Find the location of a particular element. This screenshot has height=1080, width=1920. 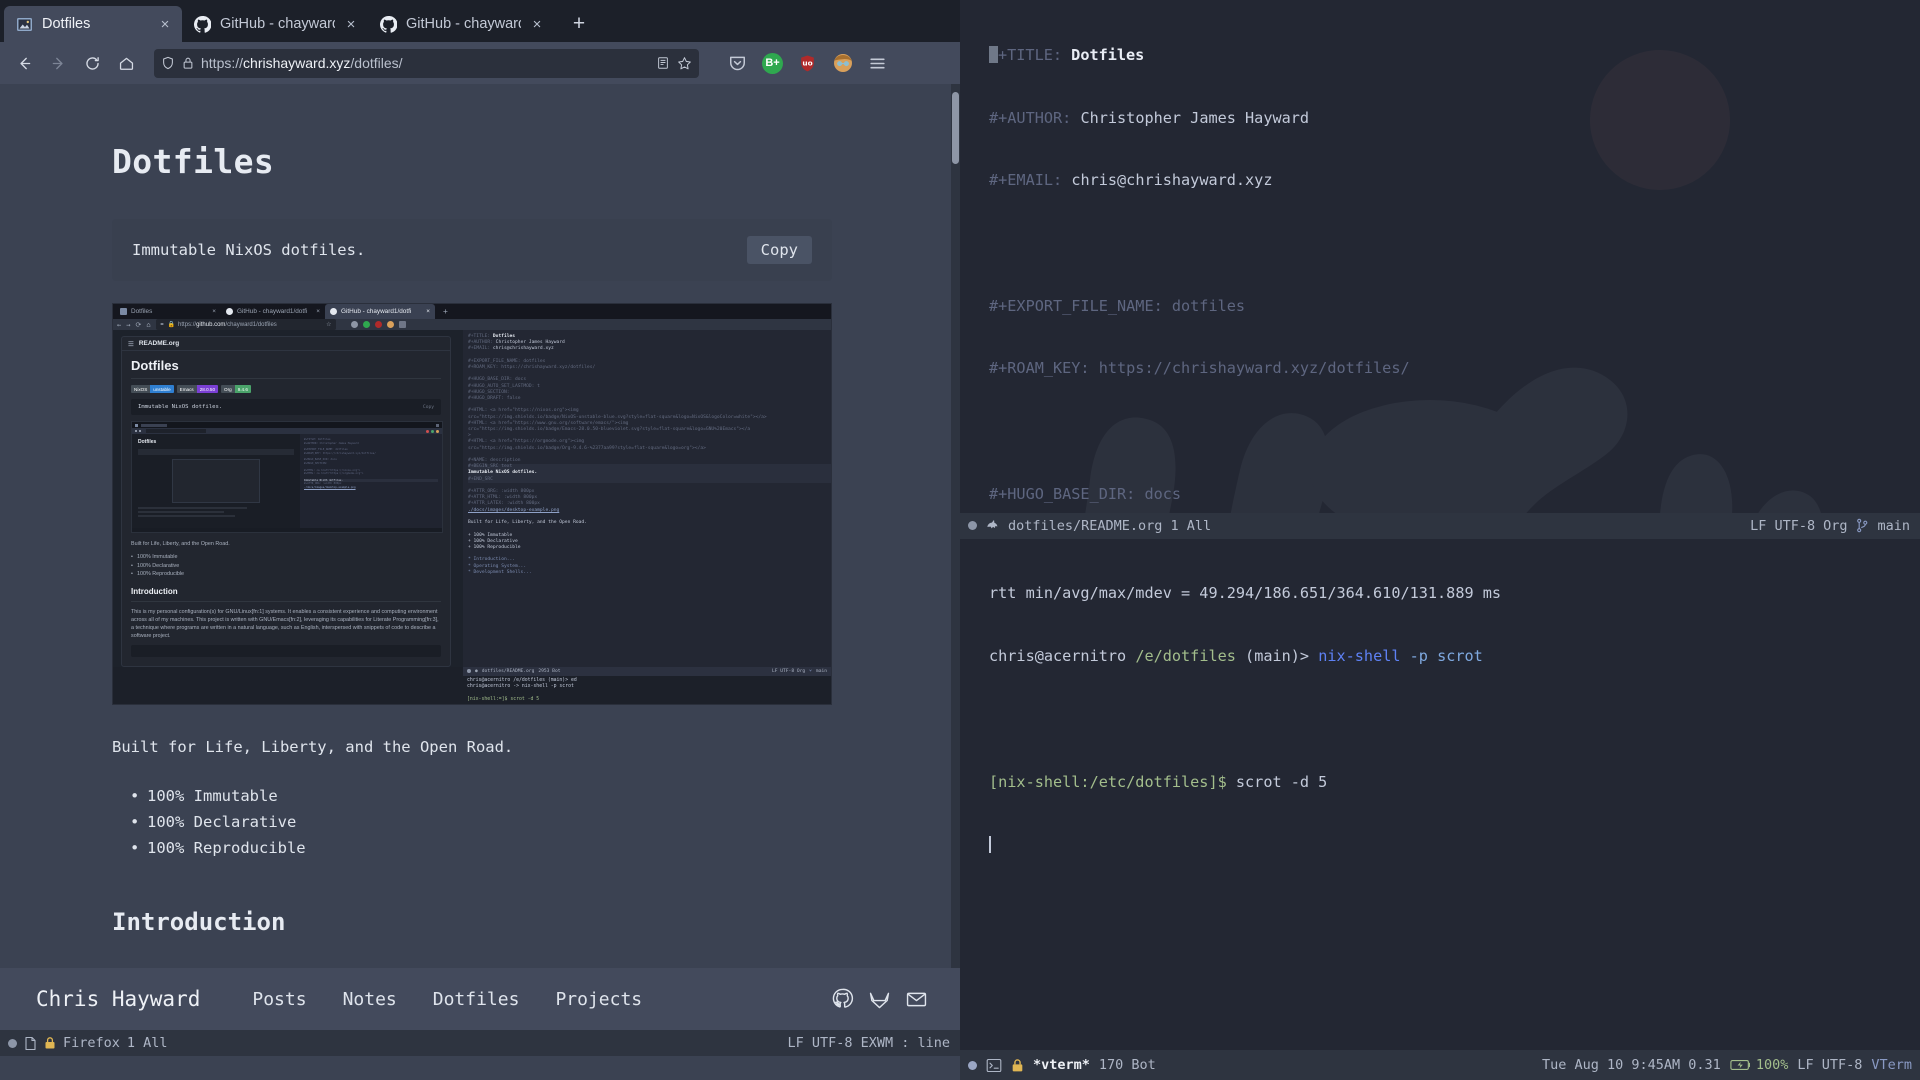

org-line: #+EMAIL: chris@chrishayward.xyz is located at coordinates (1131, 180).